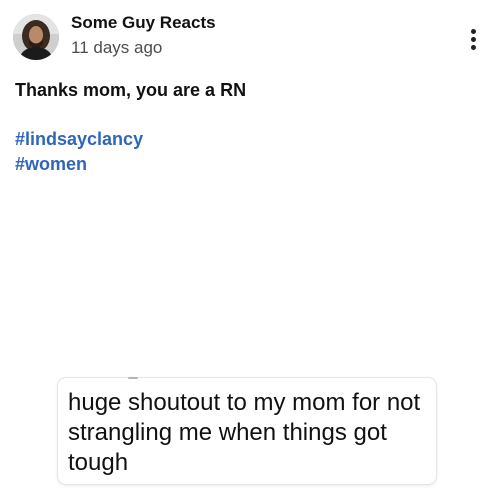  I want to click on avatar, so click(36, 37).